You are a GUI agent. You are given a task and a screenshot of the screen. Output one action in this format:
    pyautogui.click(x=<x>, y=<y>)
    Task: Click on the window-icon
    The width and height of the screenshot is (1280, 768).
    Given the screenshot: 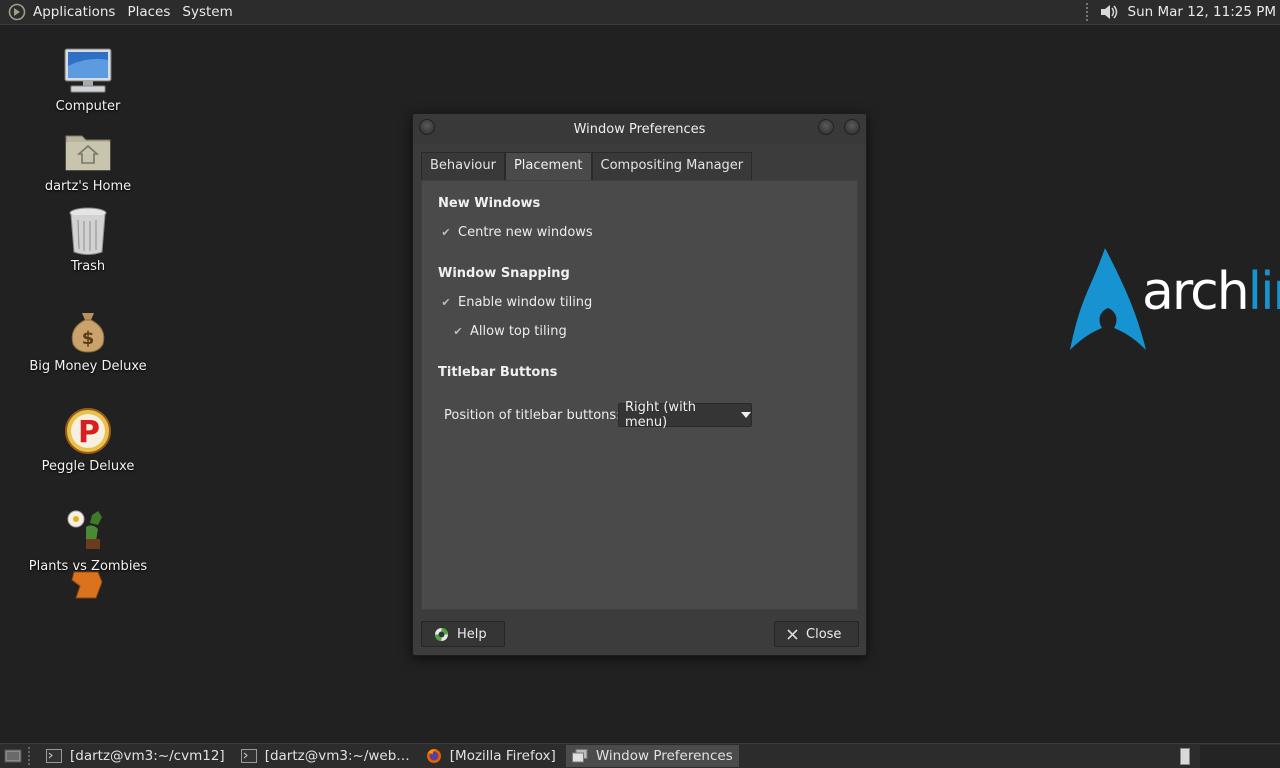 What is the action you would take?
    pyautogui.click(x=579, y=756)
    